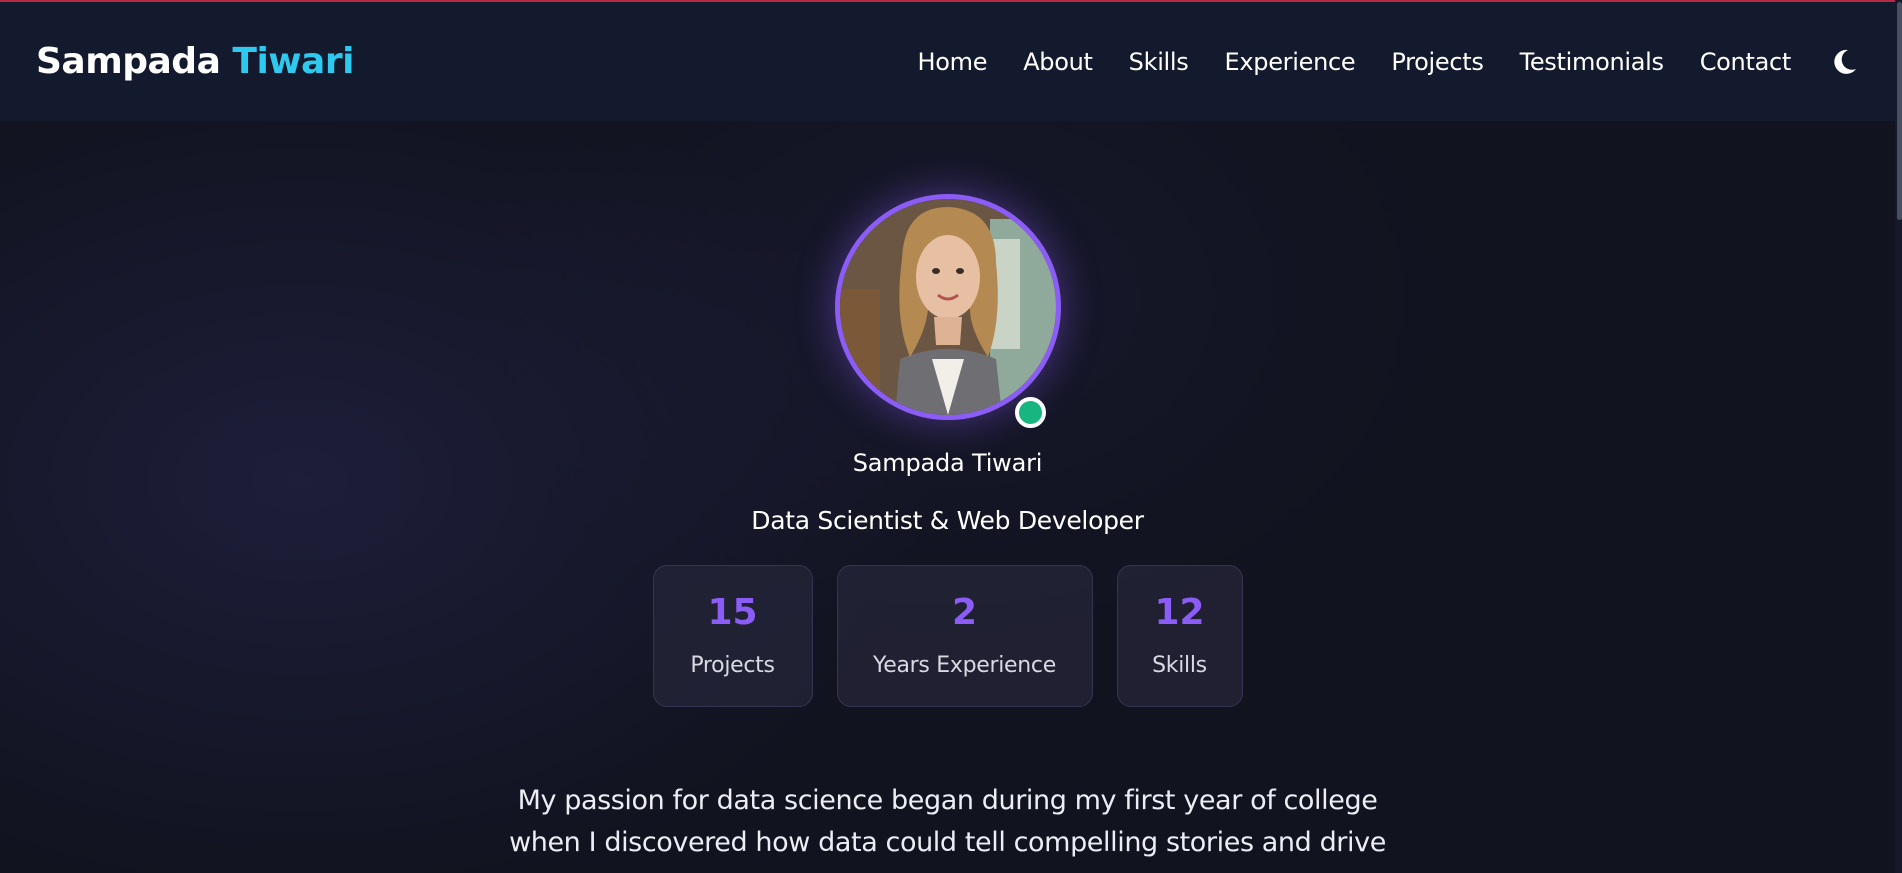 The image size is (1902, 873). What do you see at coordinates (964, 612) in the screenshot?
I see `stat-value: 2` at bounding box center [964, 612].